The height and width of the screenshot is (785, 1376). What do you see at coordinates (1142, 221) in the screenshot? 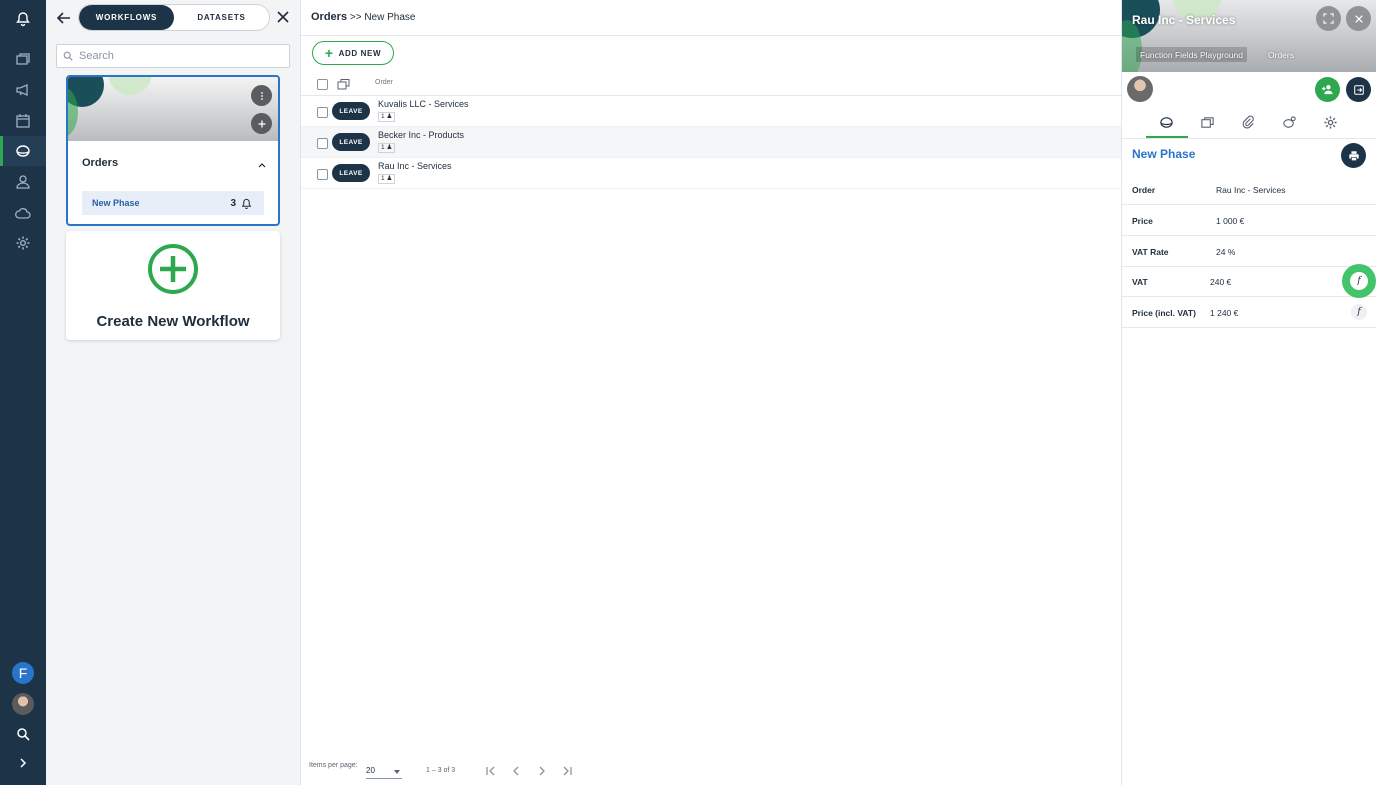
I see `field-label: Price` at bounding box center [1142, 221].